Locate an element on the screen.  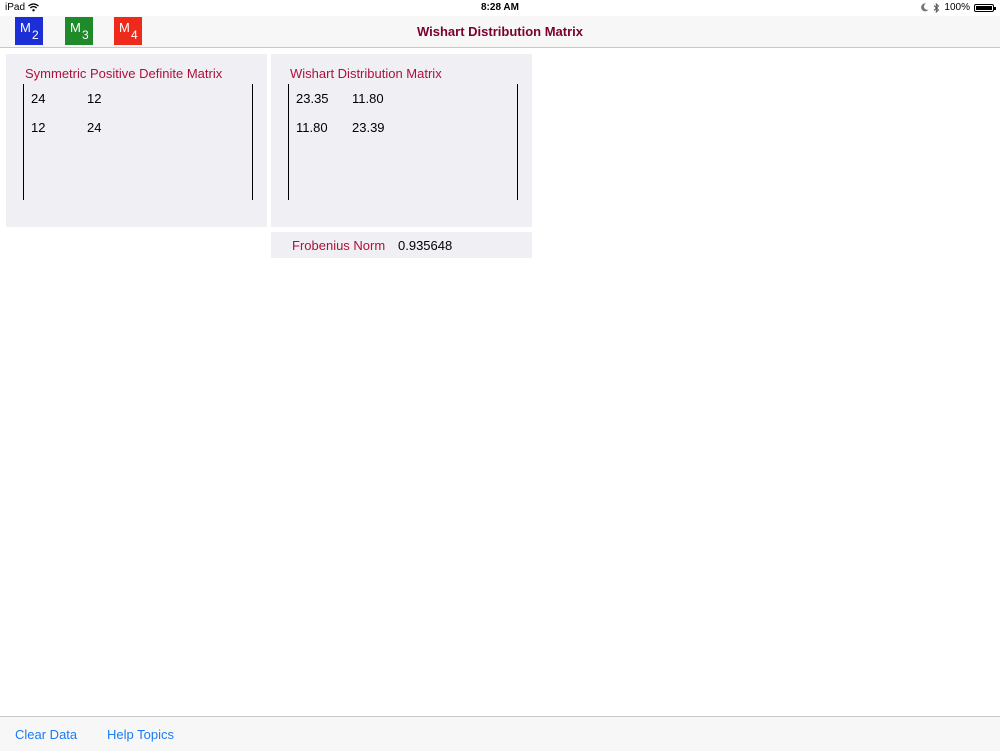
wishart-cell-1-2: 11.80 is located at coordinates (368, 98).